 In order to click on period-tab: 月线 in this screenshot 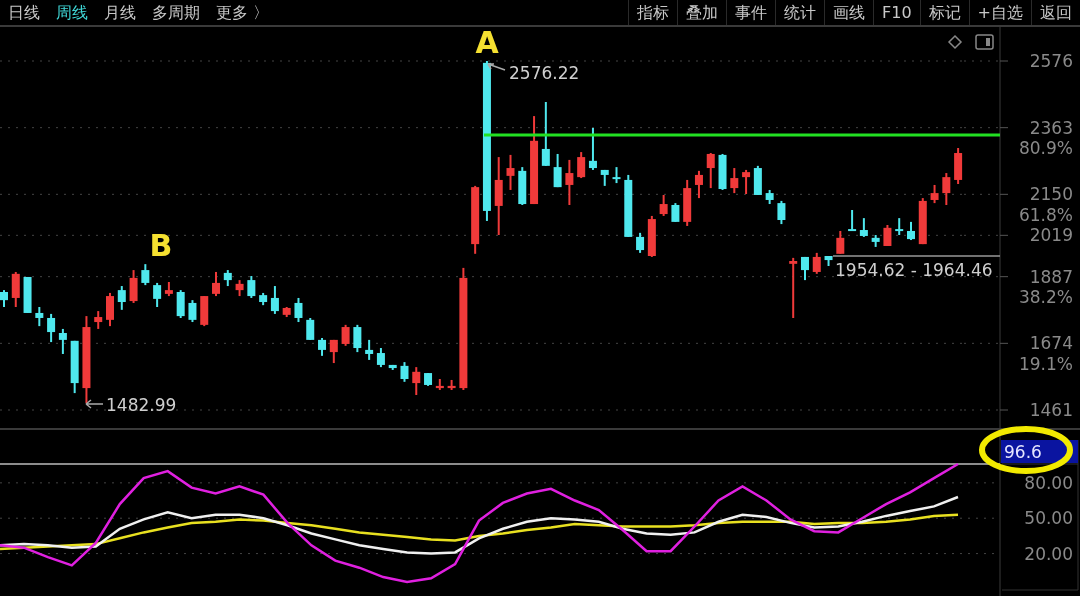, I will do `click(120, 12)`.